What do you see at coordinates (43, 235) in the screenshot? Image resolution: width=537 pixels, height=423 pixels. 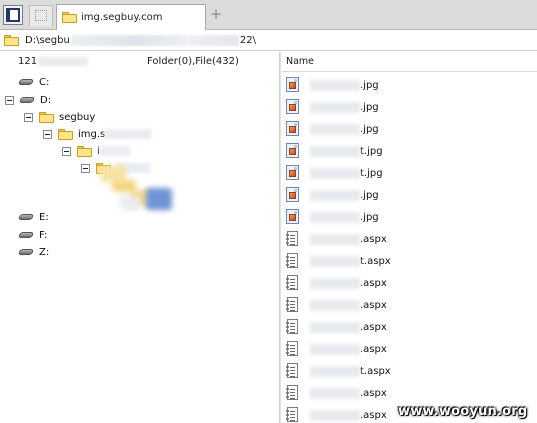 I see `tree-label: F:` at bounding box center [43, 235].